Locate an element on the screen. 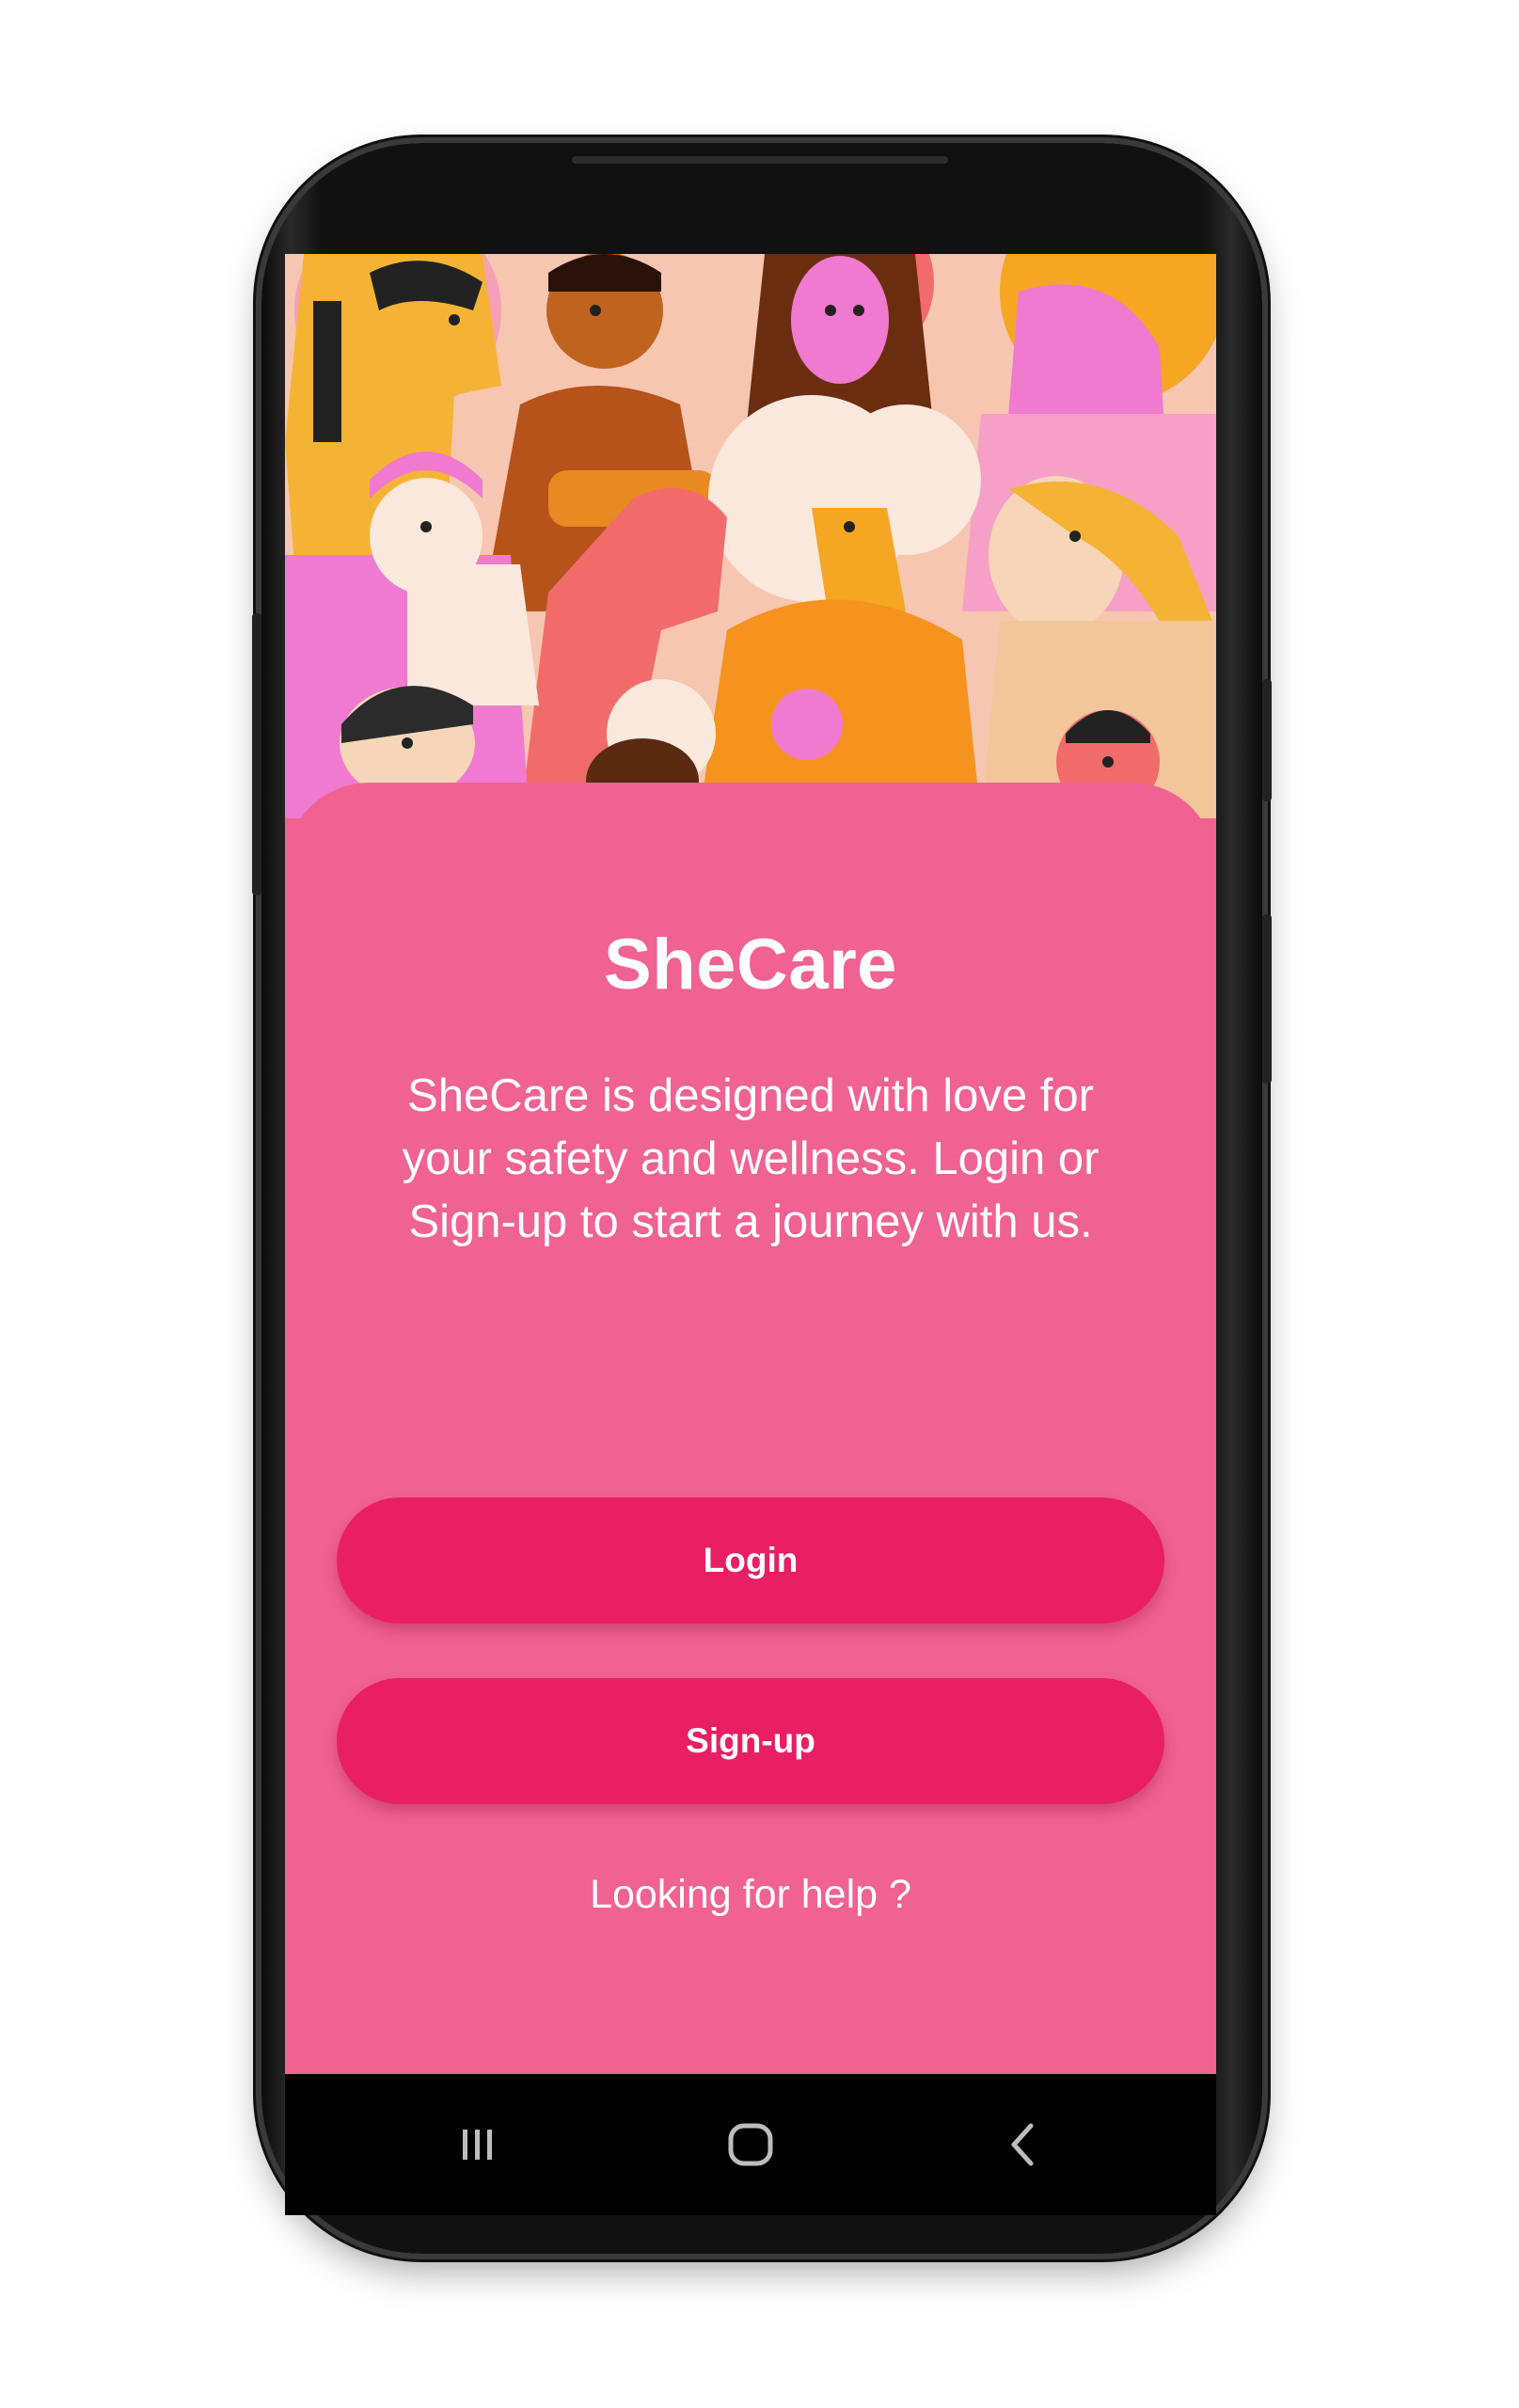  bixby-button is located at coordinates (1267, 740).